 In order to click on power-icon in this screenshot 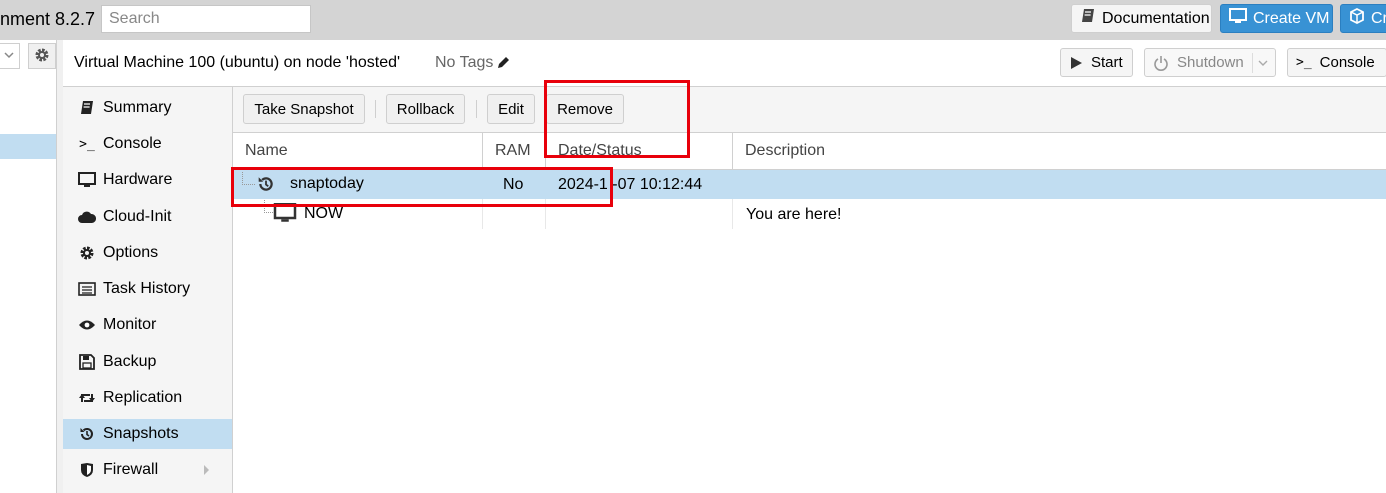, I will do `click(1161, 63)`.